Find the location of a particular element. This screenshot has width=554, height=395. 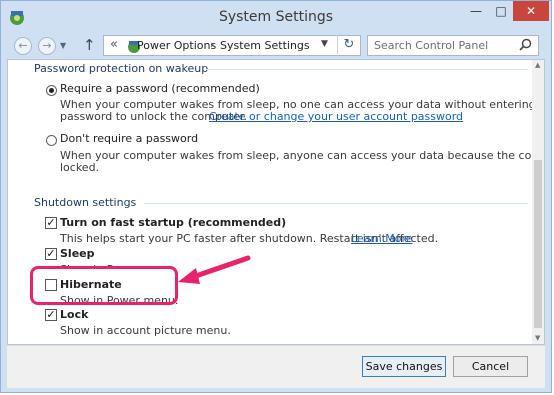

address-bar: « Power Options › System Settings ▼ ↻ is located at coordinates (232, 45).